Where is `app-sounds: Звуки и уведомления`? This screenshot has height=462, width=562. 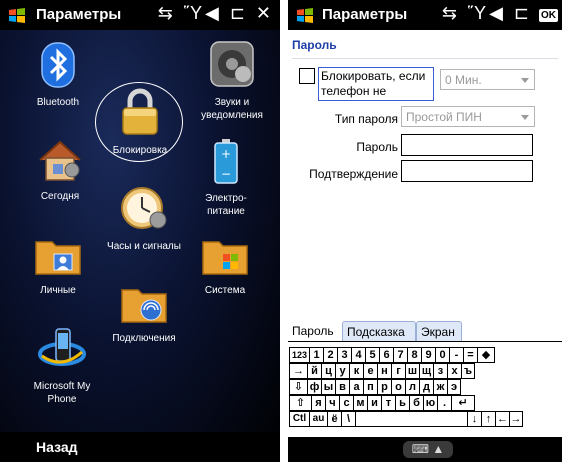
app-sounds: Звуки и уведомления is located at coordinates (232, 81).